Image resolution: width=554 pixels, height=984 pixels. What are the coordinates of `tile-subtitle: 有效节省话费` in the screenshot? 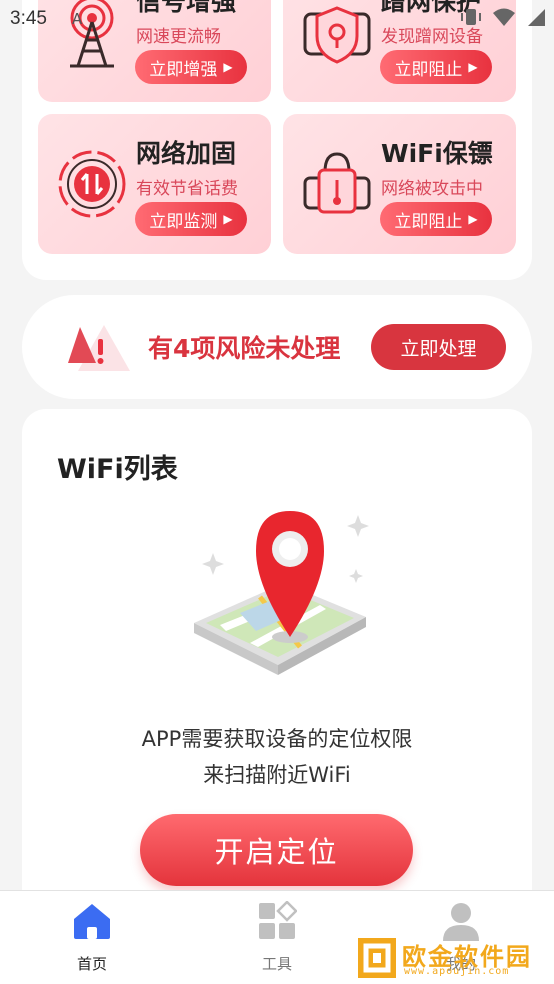 It's located at (187, 189).